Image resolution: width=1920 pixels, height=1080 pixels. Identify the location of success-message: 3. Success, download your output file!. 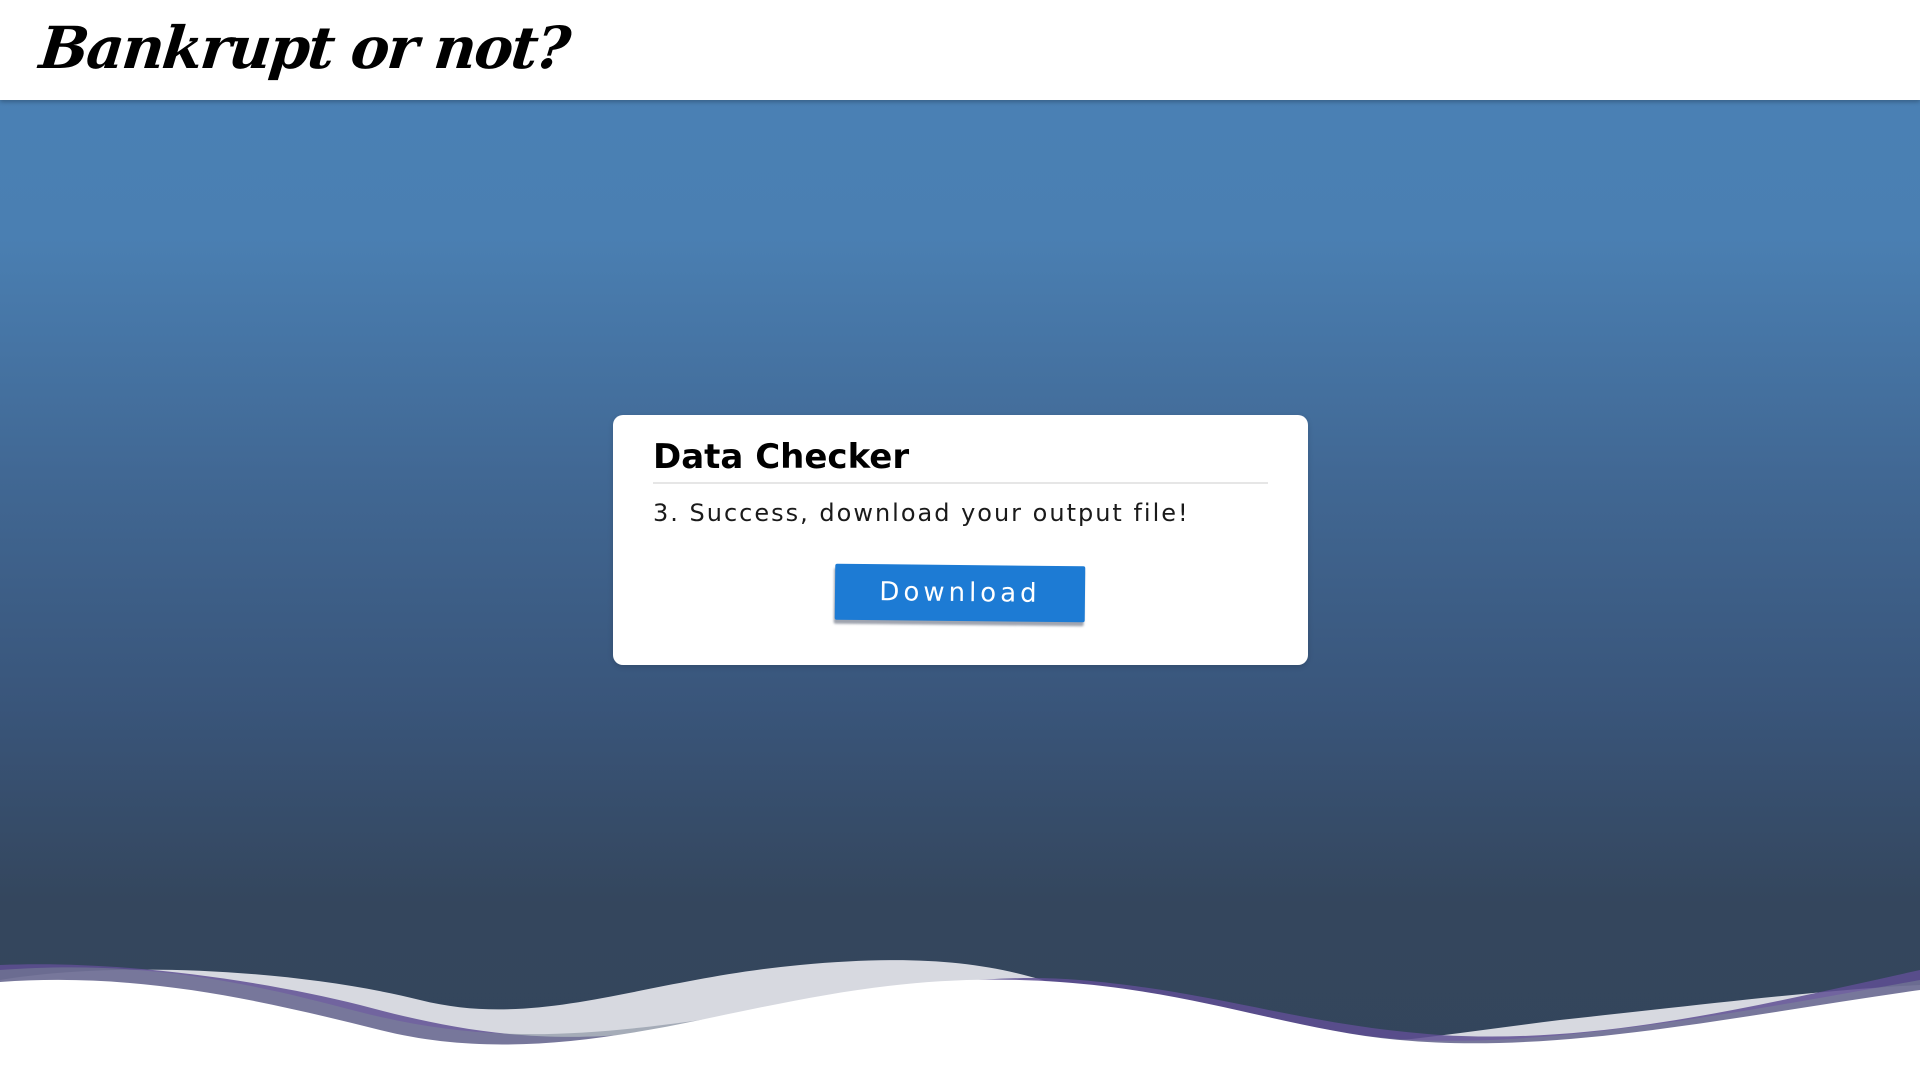
(921, 513).